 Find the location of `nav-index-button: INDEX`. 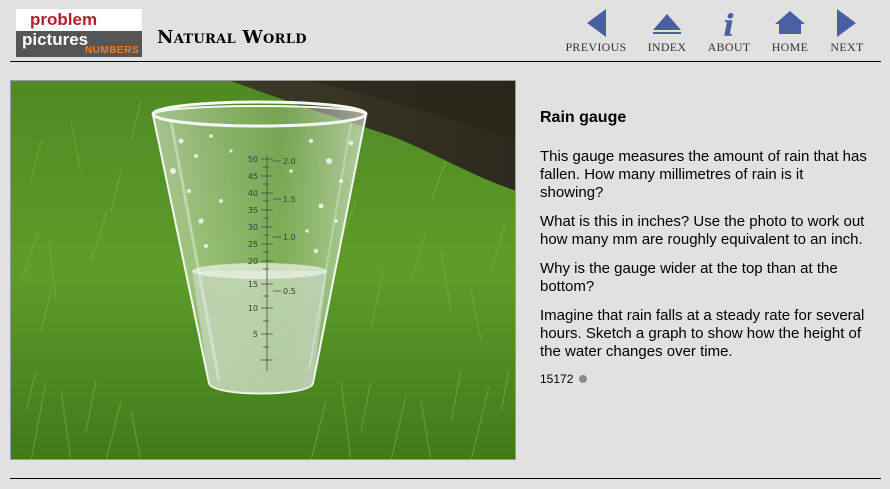

nav-index-button: INDEX is located at coordinates (667, 33).